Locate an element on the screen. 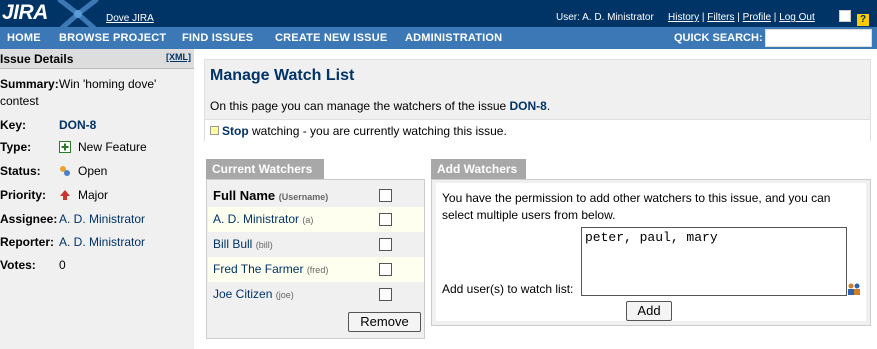  issue-details-title: Issue Details is located at coordinates (37, 59).